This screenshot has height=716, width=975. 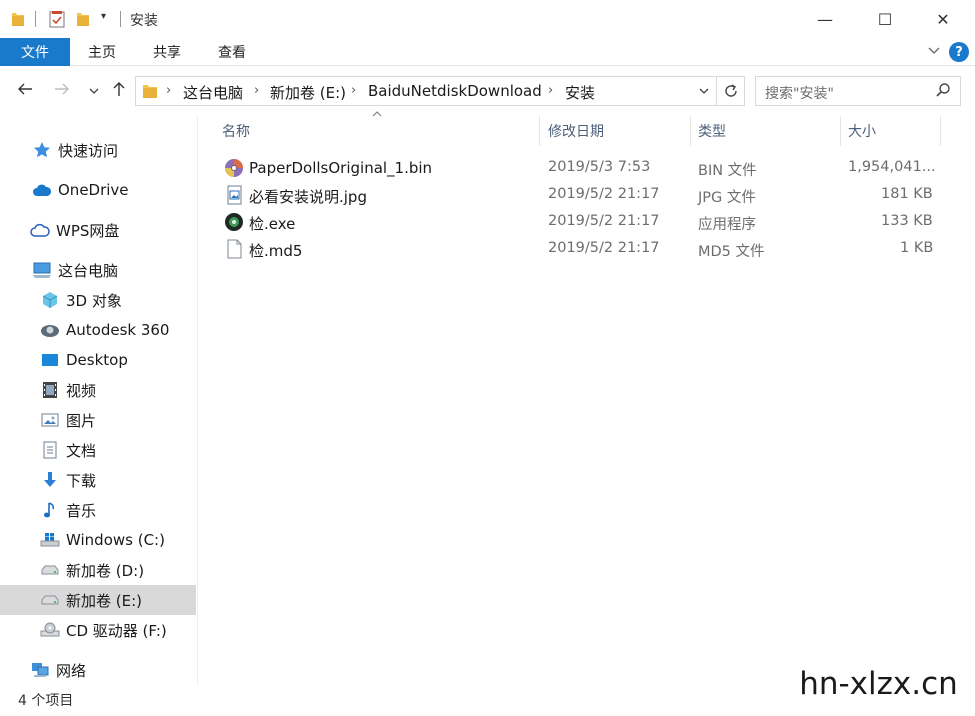 I want to click on recent-locations-icon, so click(x=94, y=92).